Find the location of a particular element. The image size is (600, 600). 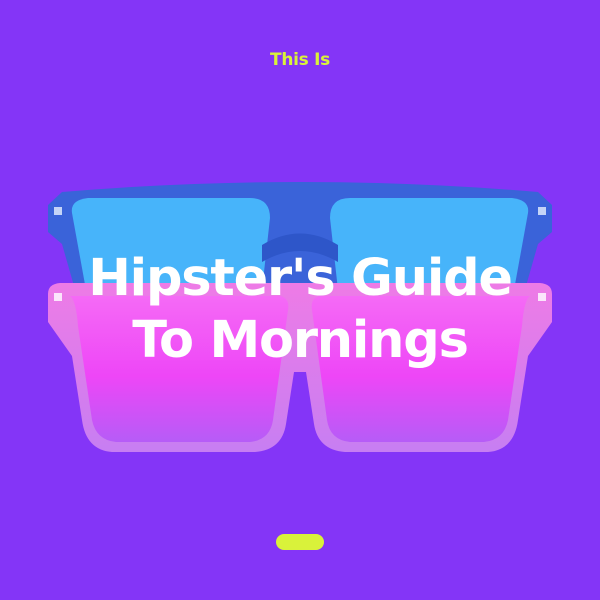

kicker-text: This Is is located at coordinates (300, 60).